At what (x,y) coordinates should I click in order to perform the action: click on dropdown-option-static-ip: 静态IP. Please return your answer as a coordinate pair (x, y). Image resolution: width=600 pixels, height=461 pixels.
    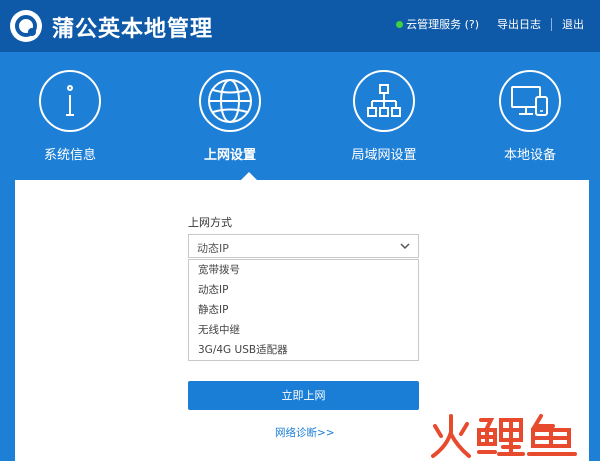
    Looking at the image, I should click on (303, 310).